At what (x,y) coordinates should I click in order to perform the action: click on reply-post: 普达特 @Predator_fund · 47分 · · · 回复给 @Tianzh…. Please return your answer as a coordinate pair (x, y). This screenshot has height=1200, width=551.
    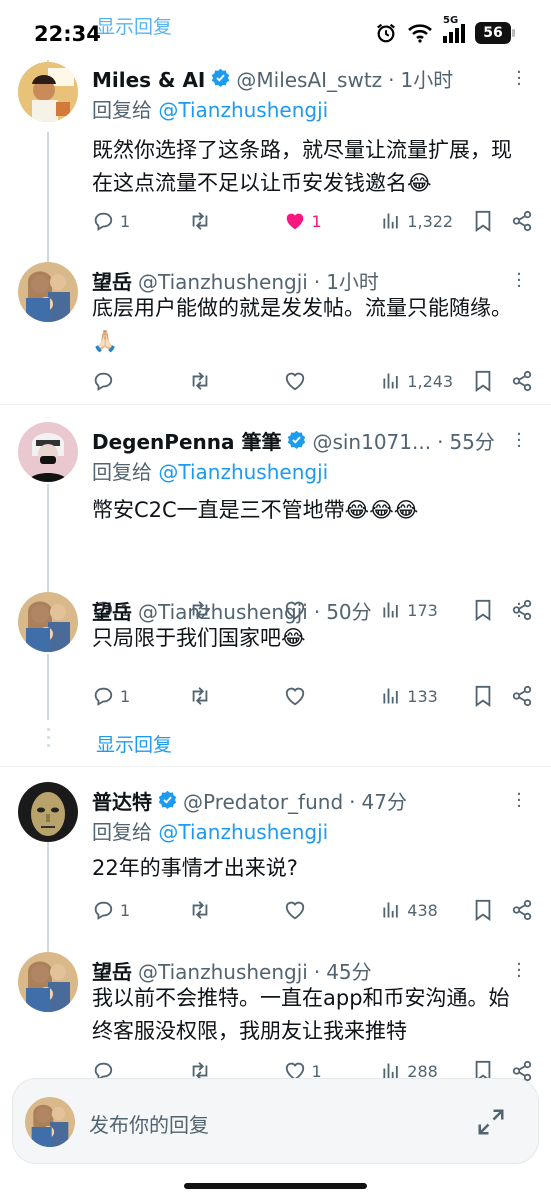
    Looking at the image, I should click on (275, 855).